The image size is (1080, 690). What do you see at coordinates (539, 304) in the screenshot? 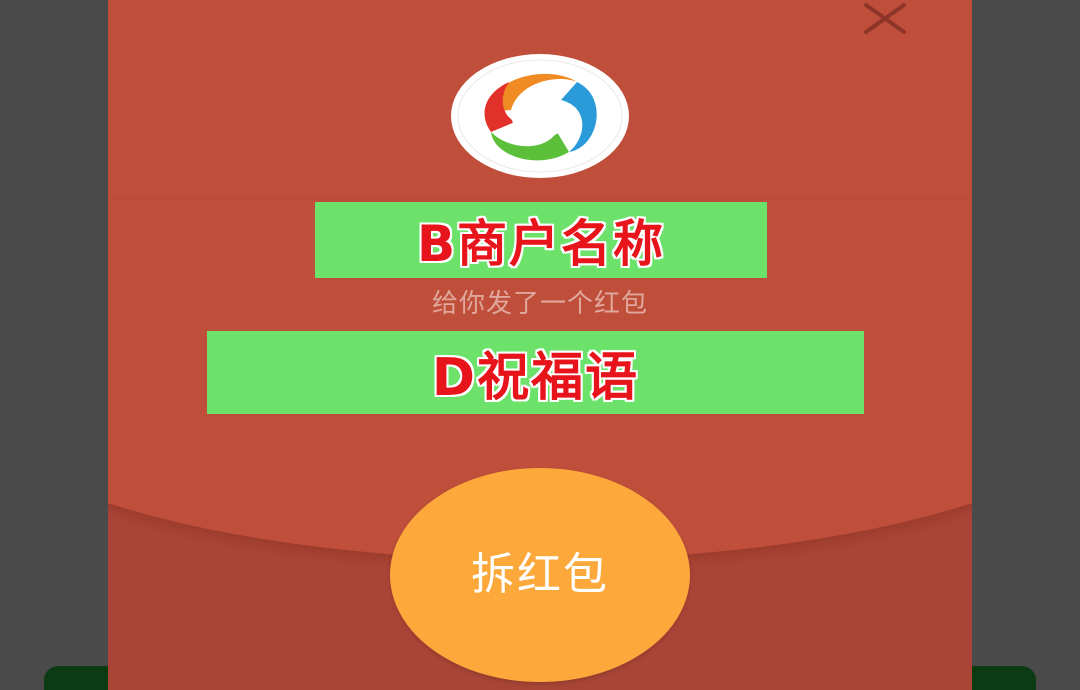
I see `sent-red-packet-text: 给你发了一个红包` at bounding box center [539, 304].